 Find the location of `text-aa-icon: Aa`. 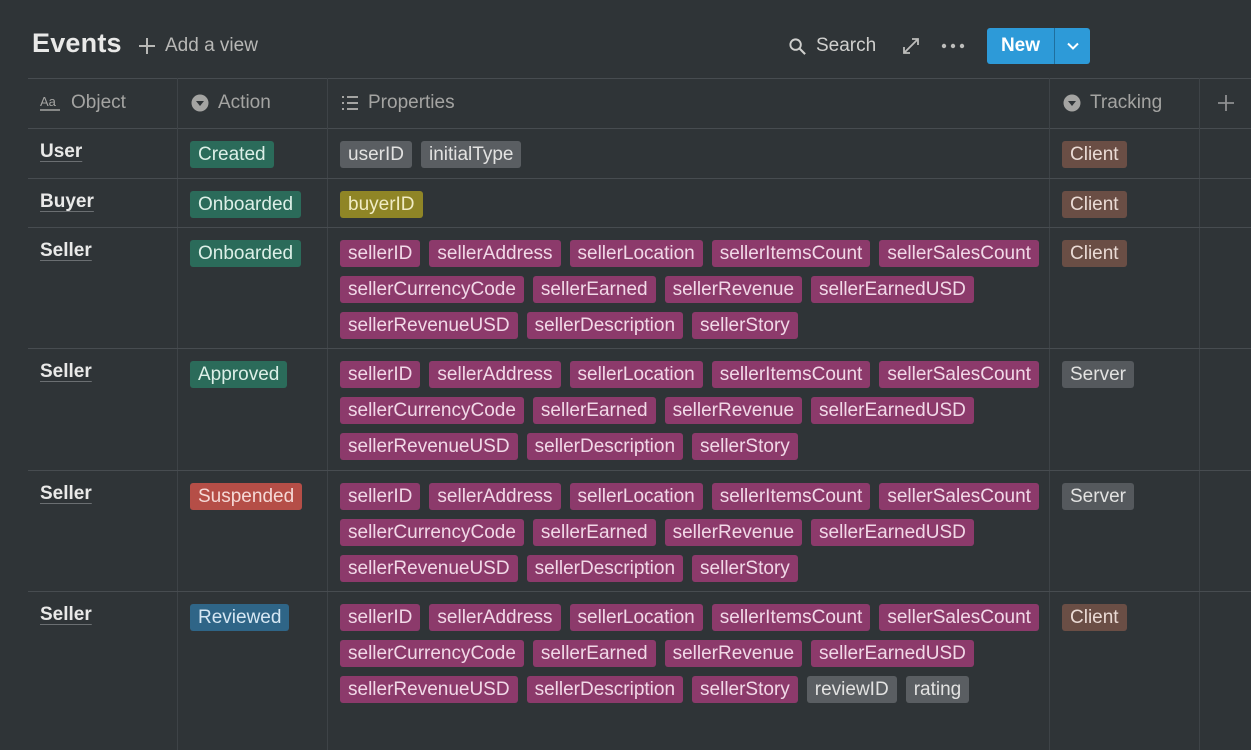

text-aa-icon: Aa is located at coordinates (50, 102).